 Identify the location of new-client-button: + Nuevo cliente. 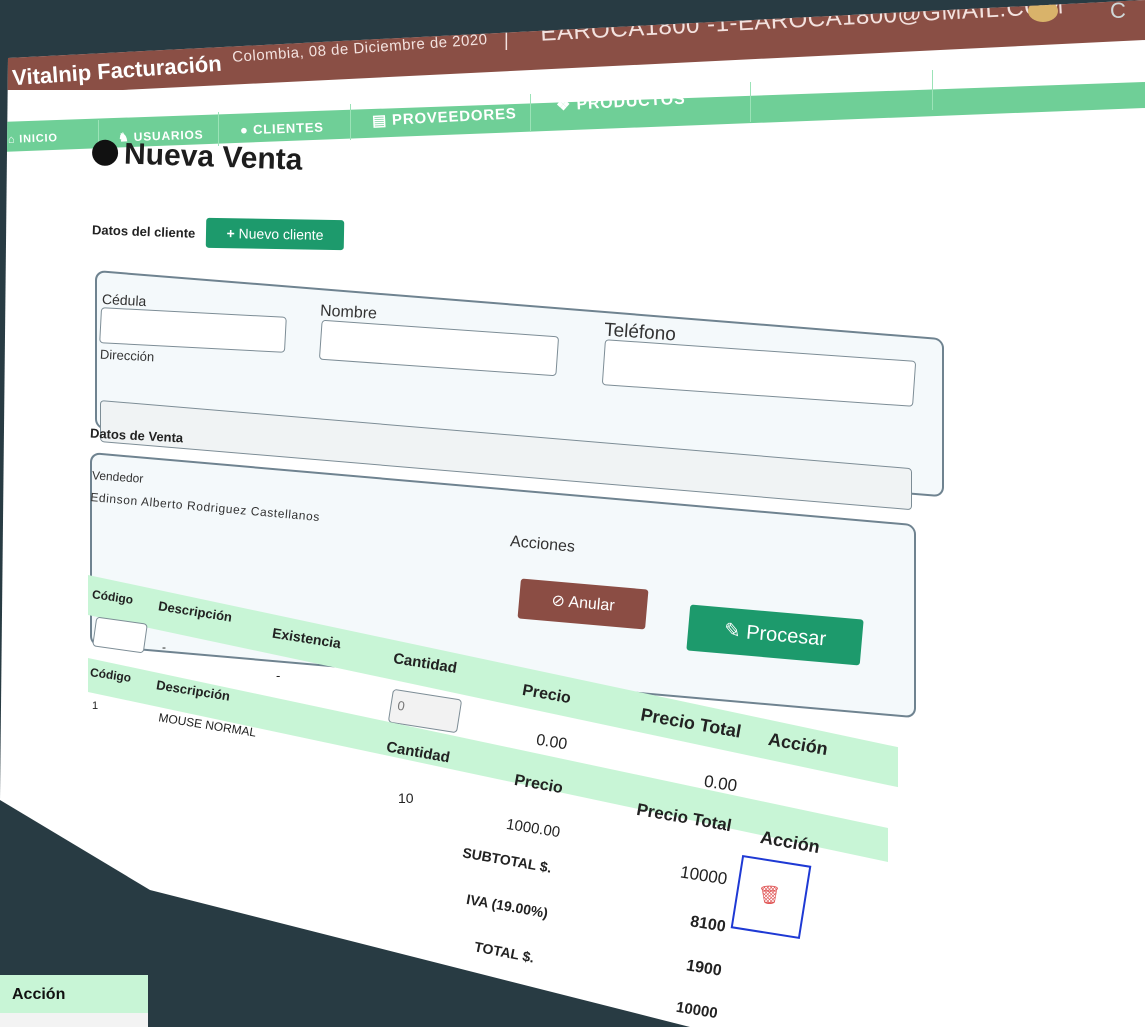
(275, 234).